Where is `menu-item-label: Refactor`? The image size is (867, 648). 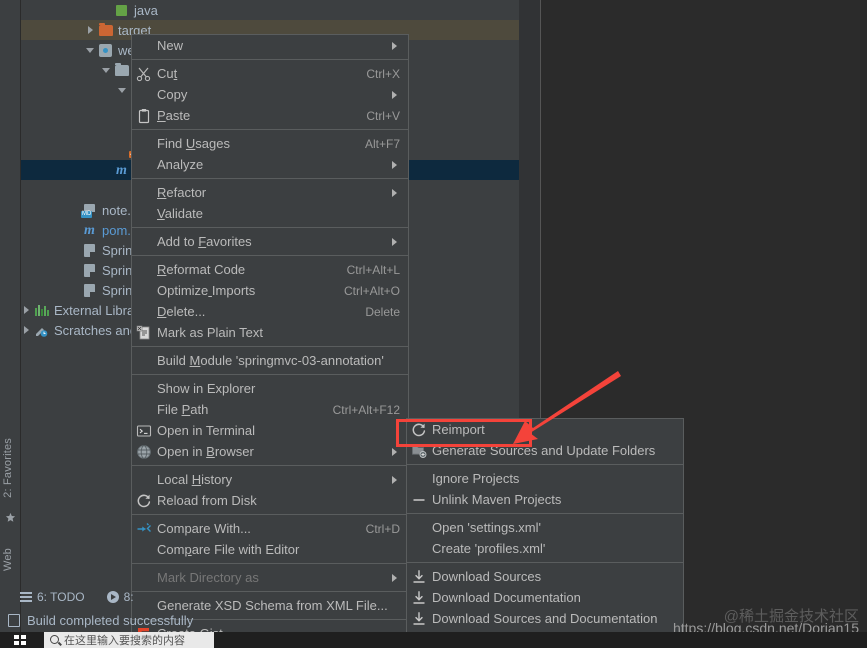
menu-item-label: Refactor is located at coordinates (182, 192).